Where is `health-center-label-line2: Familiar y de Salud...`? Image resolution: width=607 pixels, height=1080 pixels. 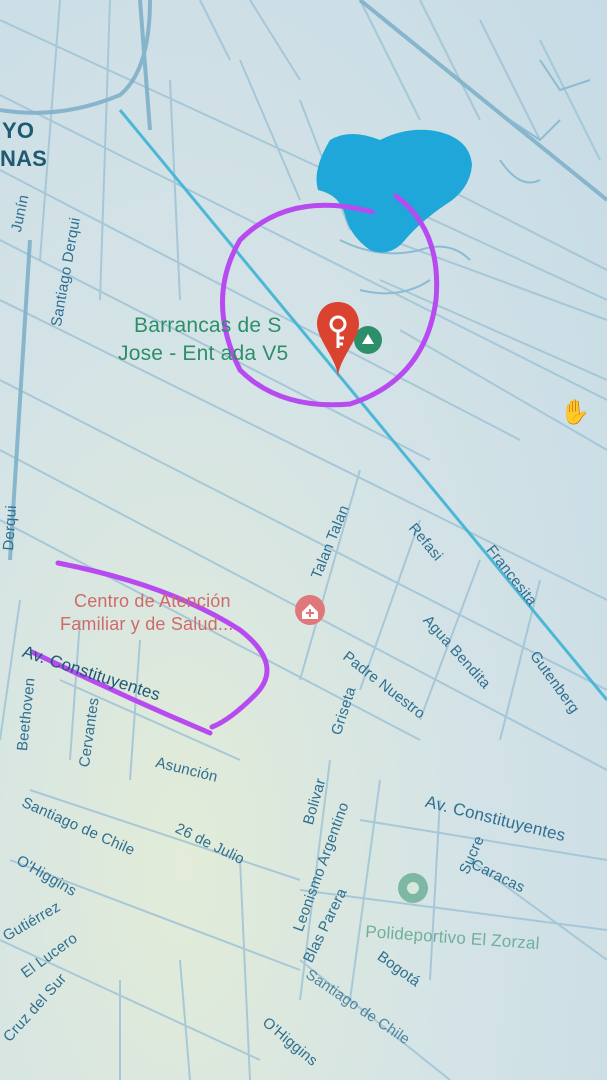 health-center-label-line2: Familiar y de Salud... is located at coordinates (146, 624).